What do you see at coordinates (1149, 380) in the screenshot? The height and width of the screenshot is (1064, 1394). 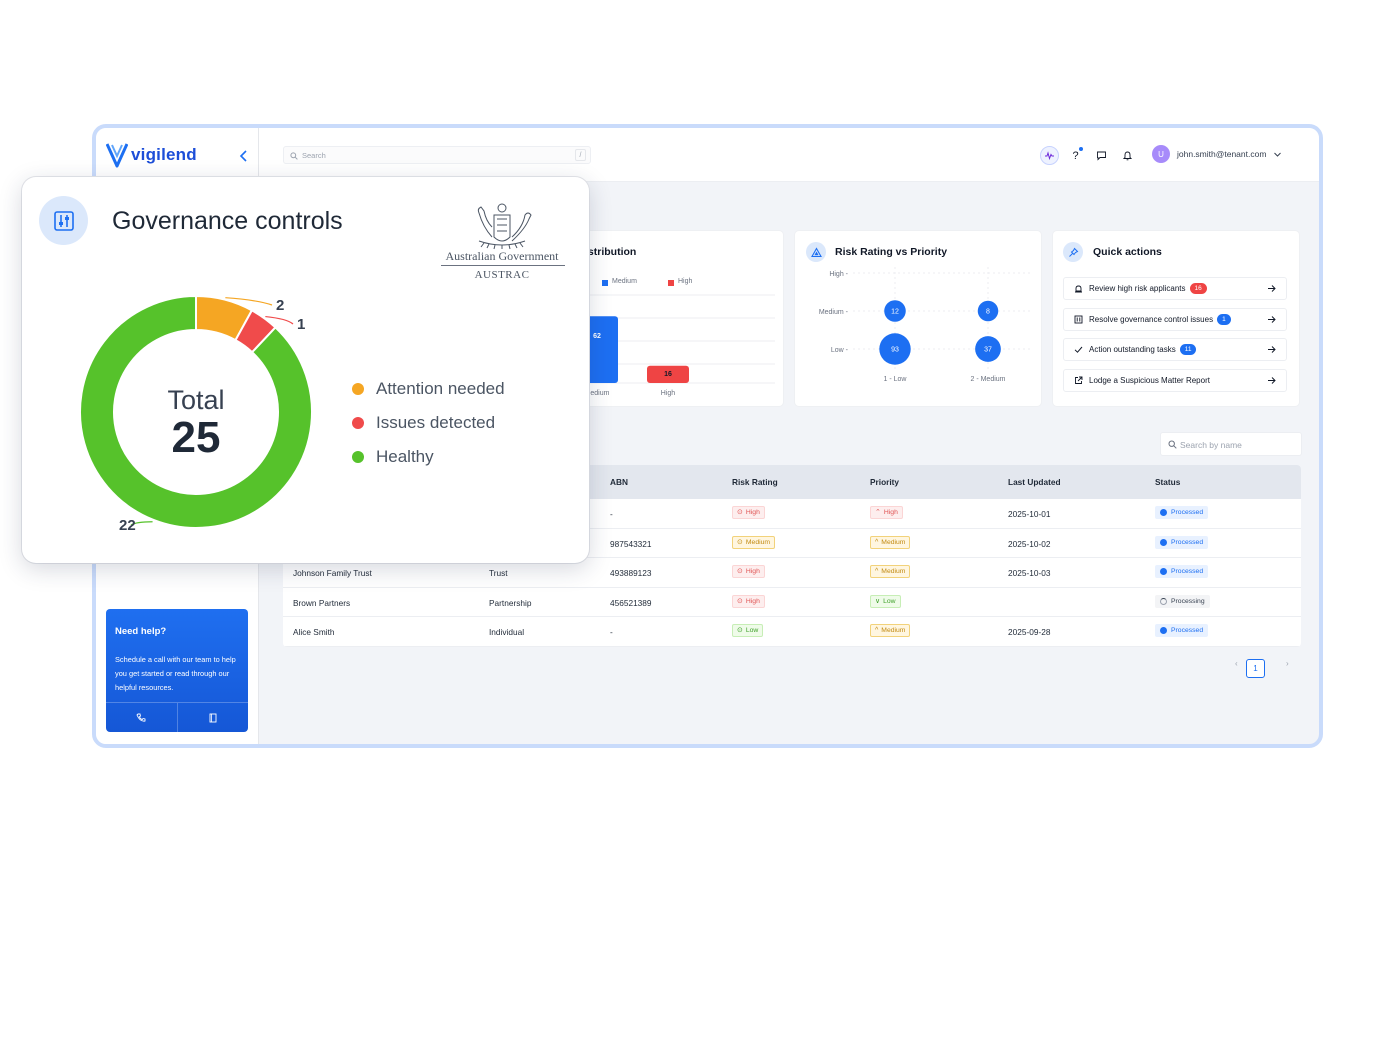 I see `quick-action-label: Lodge a Suspicious Matter Report` at bounding box center [1149, 380].